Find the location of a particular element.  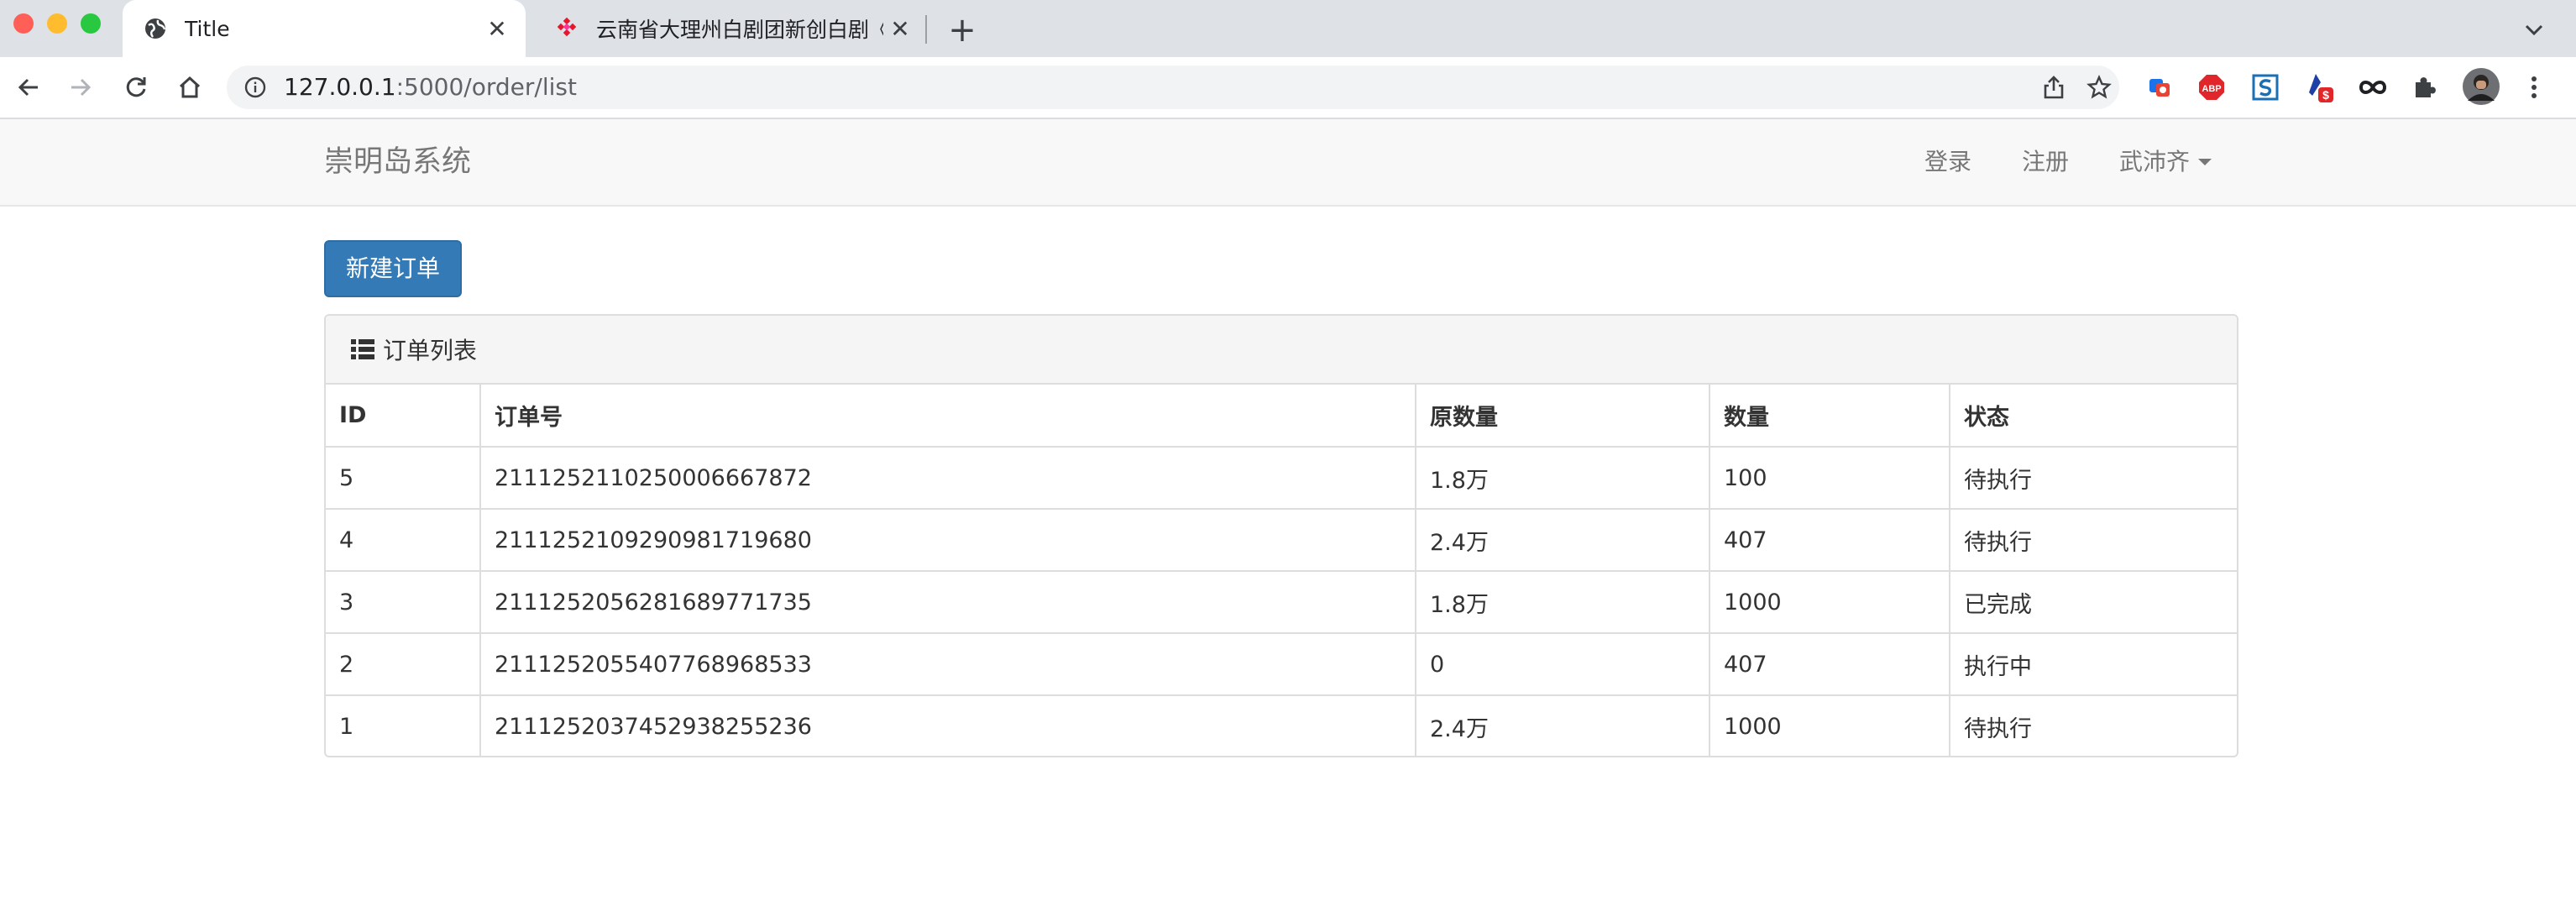

dollar-extension-icon: $ is located at coordinates (2319, 87).